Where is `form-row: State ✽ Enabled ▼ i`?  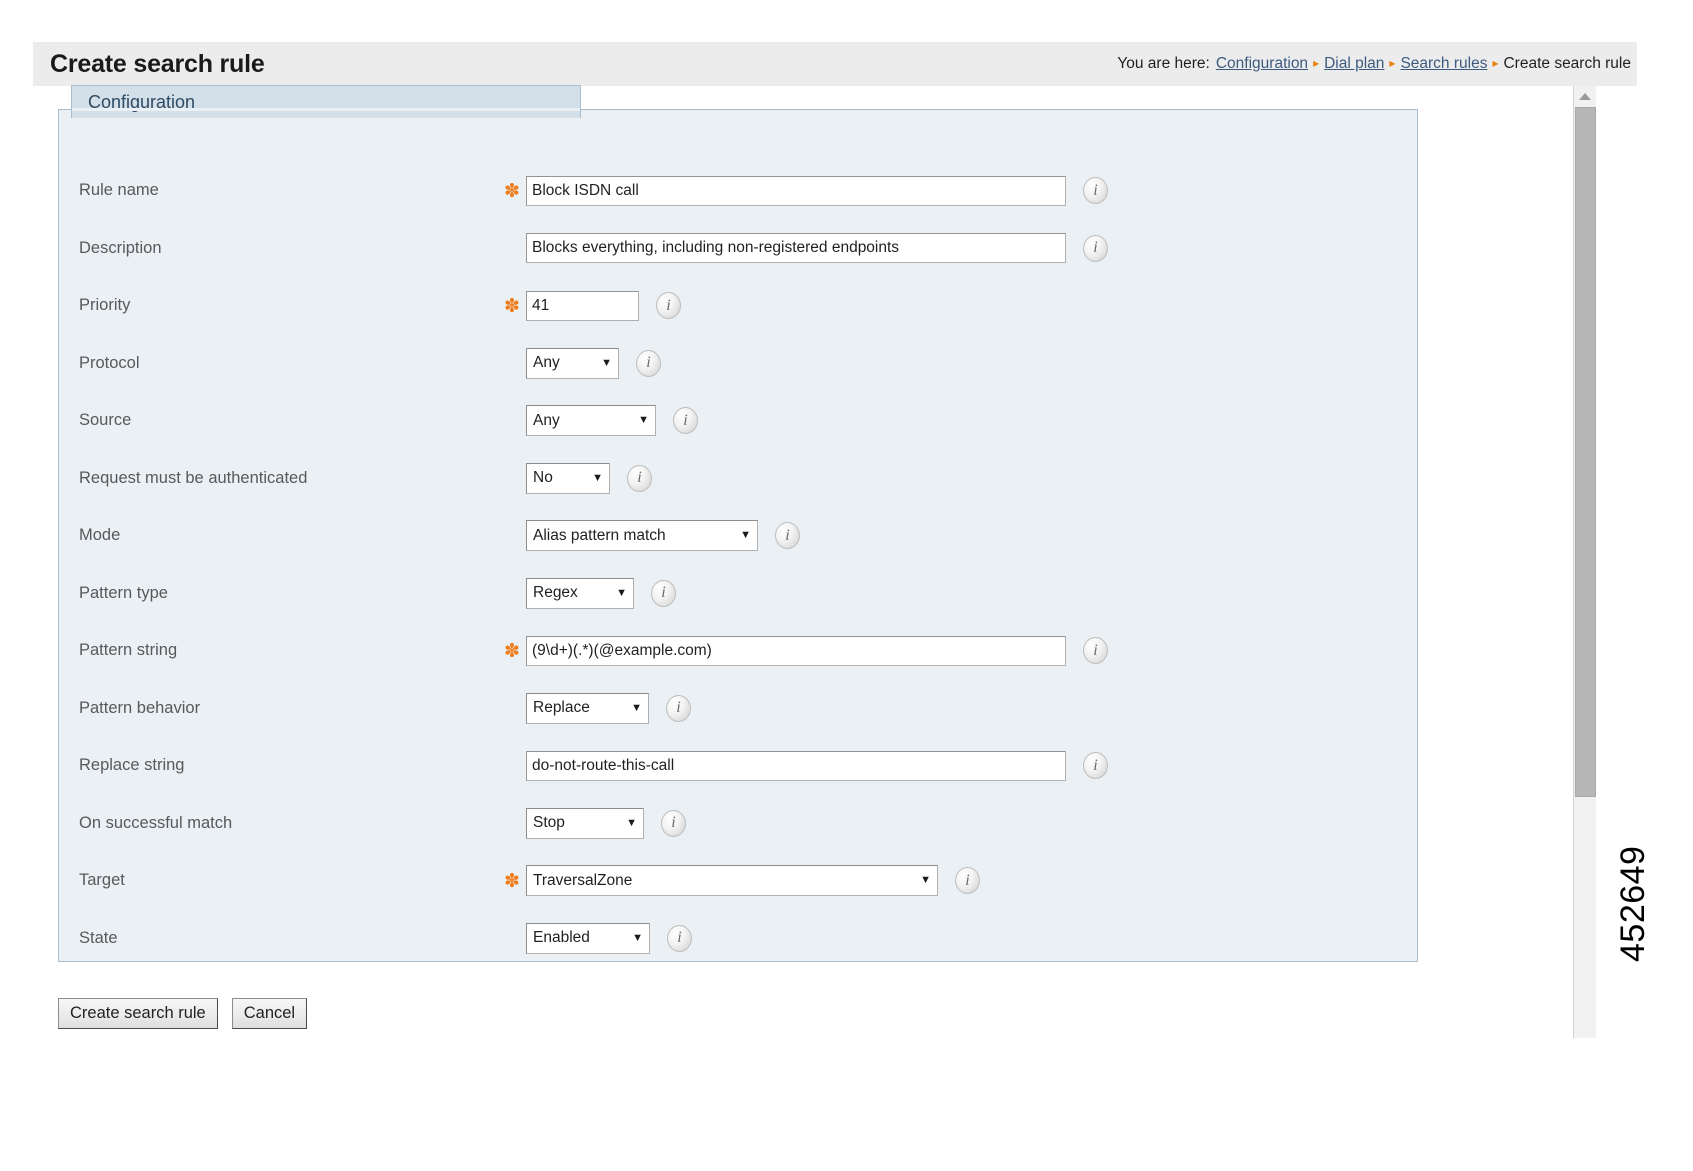 form-row: State ✽ Enabled ▼ i is located at coordinates (738, 939).